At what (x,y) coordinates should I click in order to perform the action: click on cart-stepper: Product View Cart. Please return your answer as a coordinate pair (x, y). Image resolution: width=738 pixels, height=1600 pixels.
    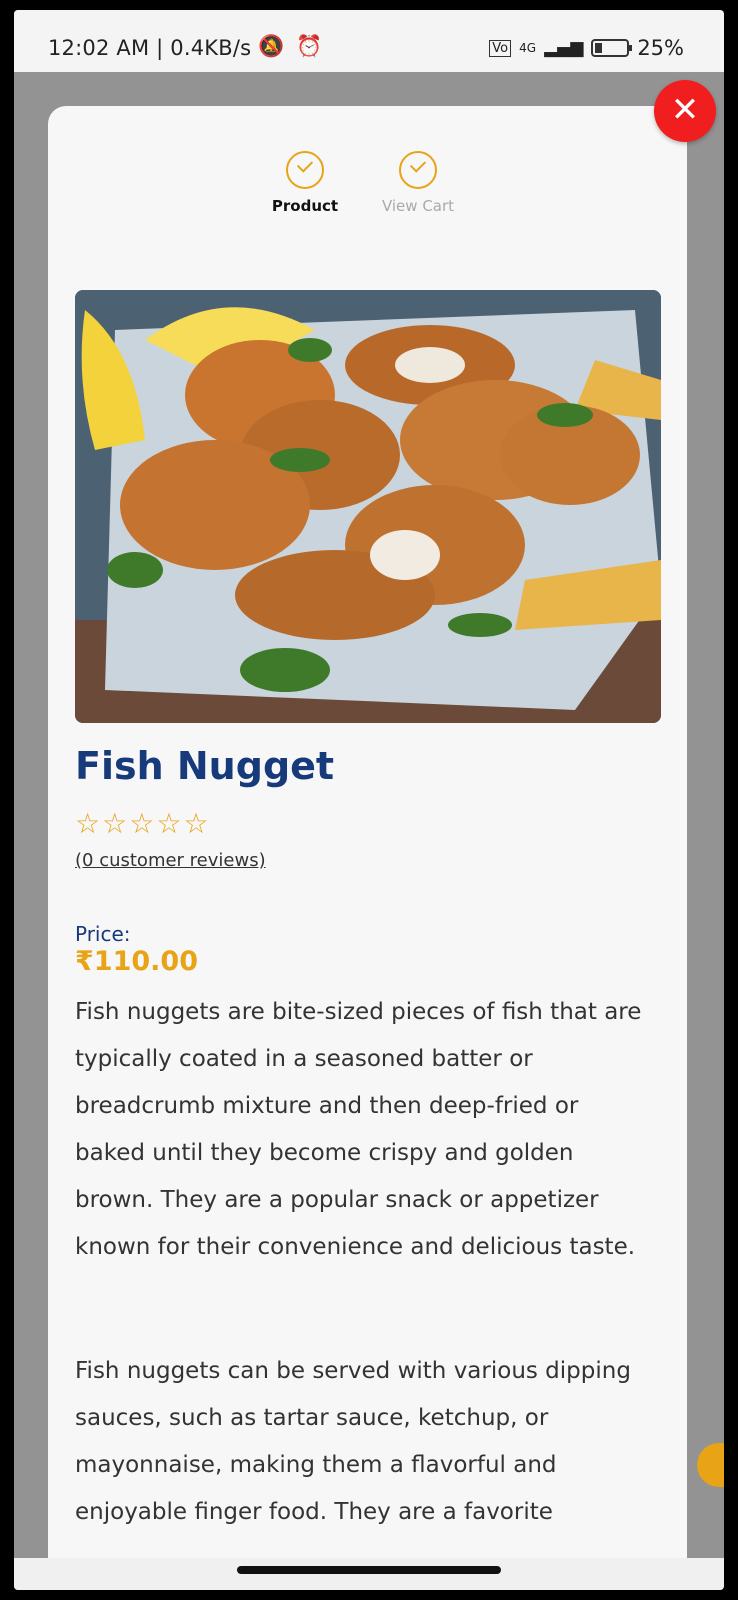
    Looking at the image, I should click on (367, 186).